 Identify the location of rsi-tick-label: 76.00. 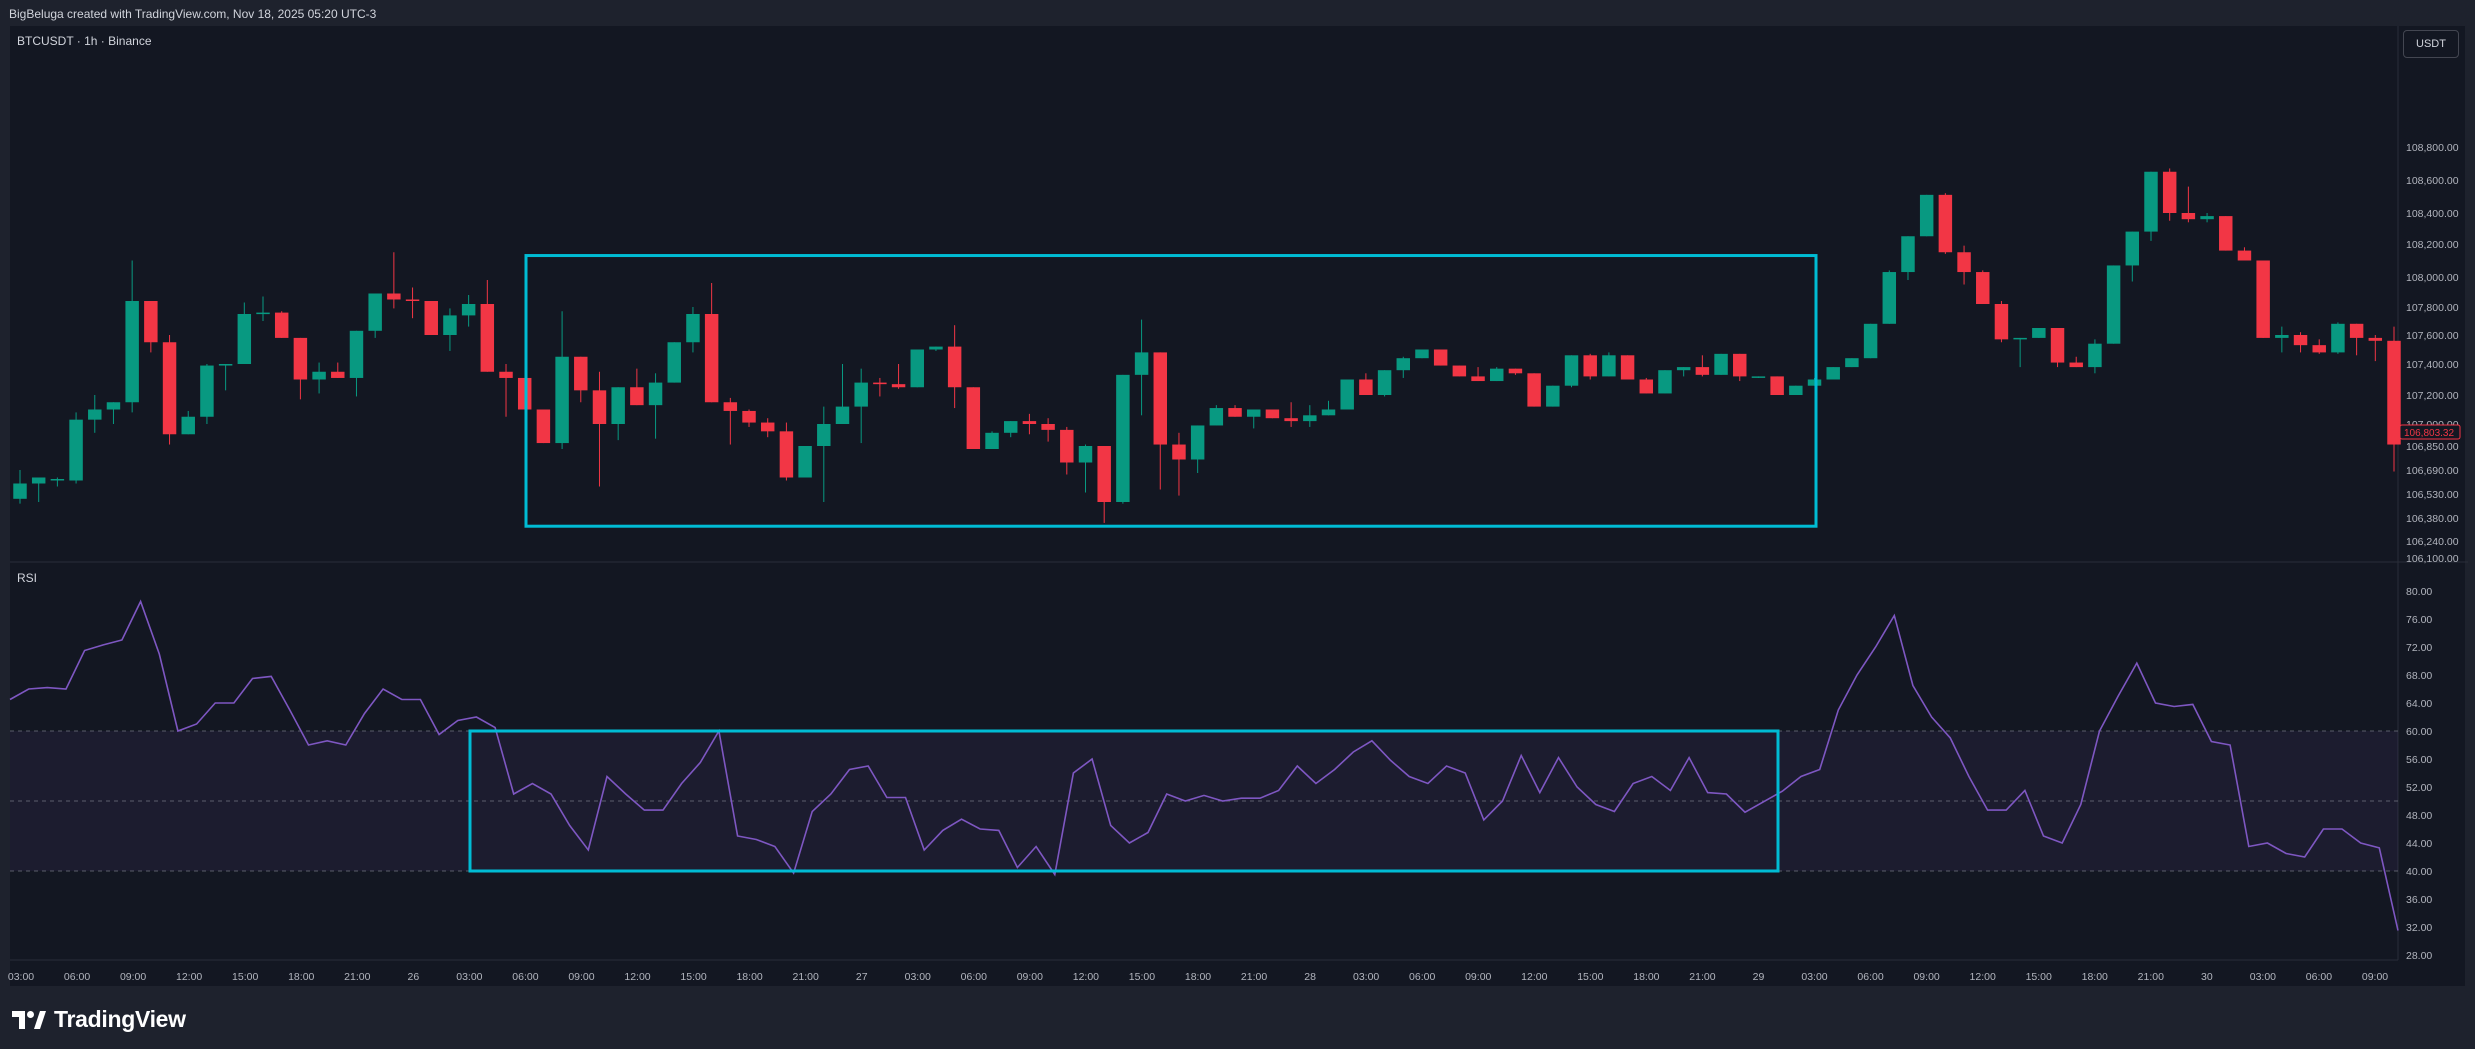
(2419, 620).